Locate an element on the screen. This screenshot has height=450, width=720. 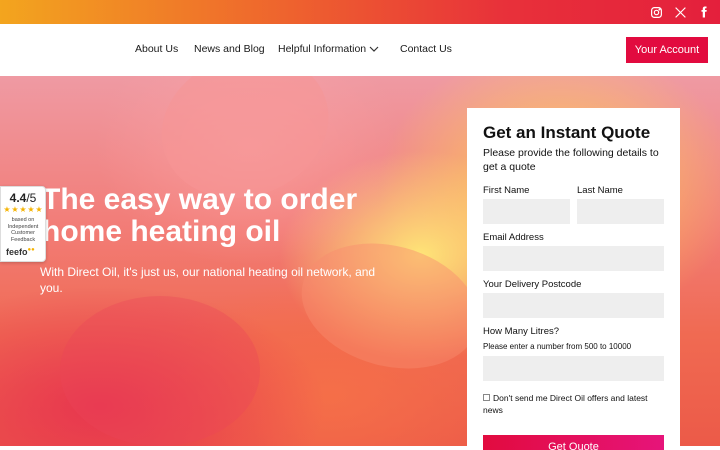
email-field is located at coordinates (573, 258).